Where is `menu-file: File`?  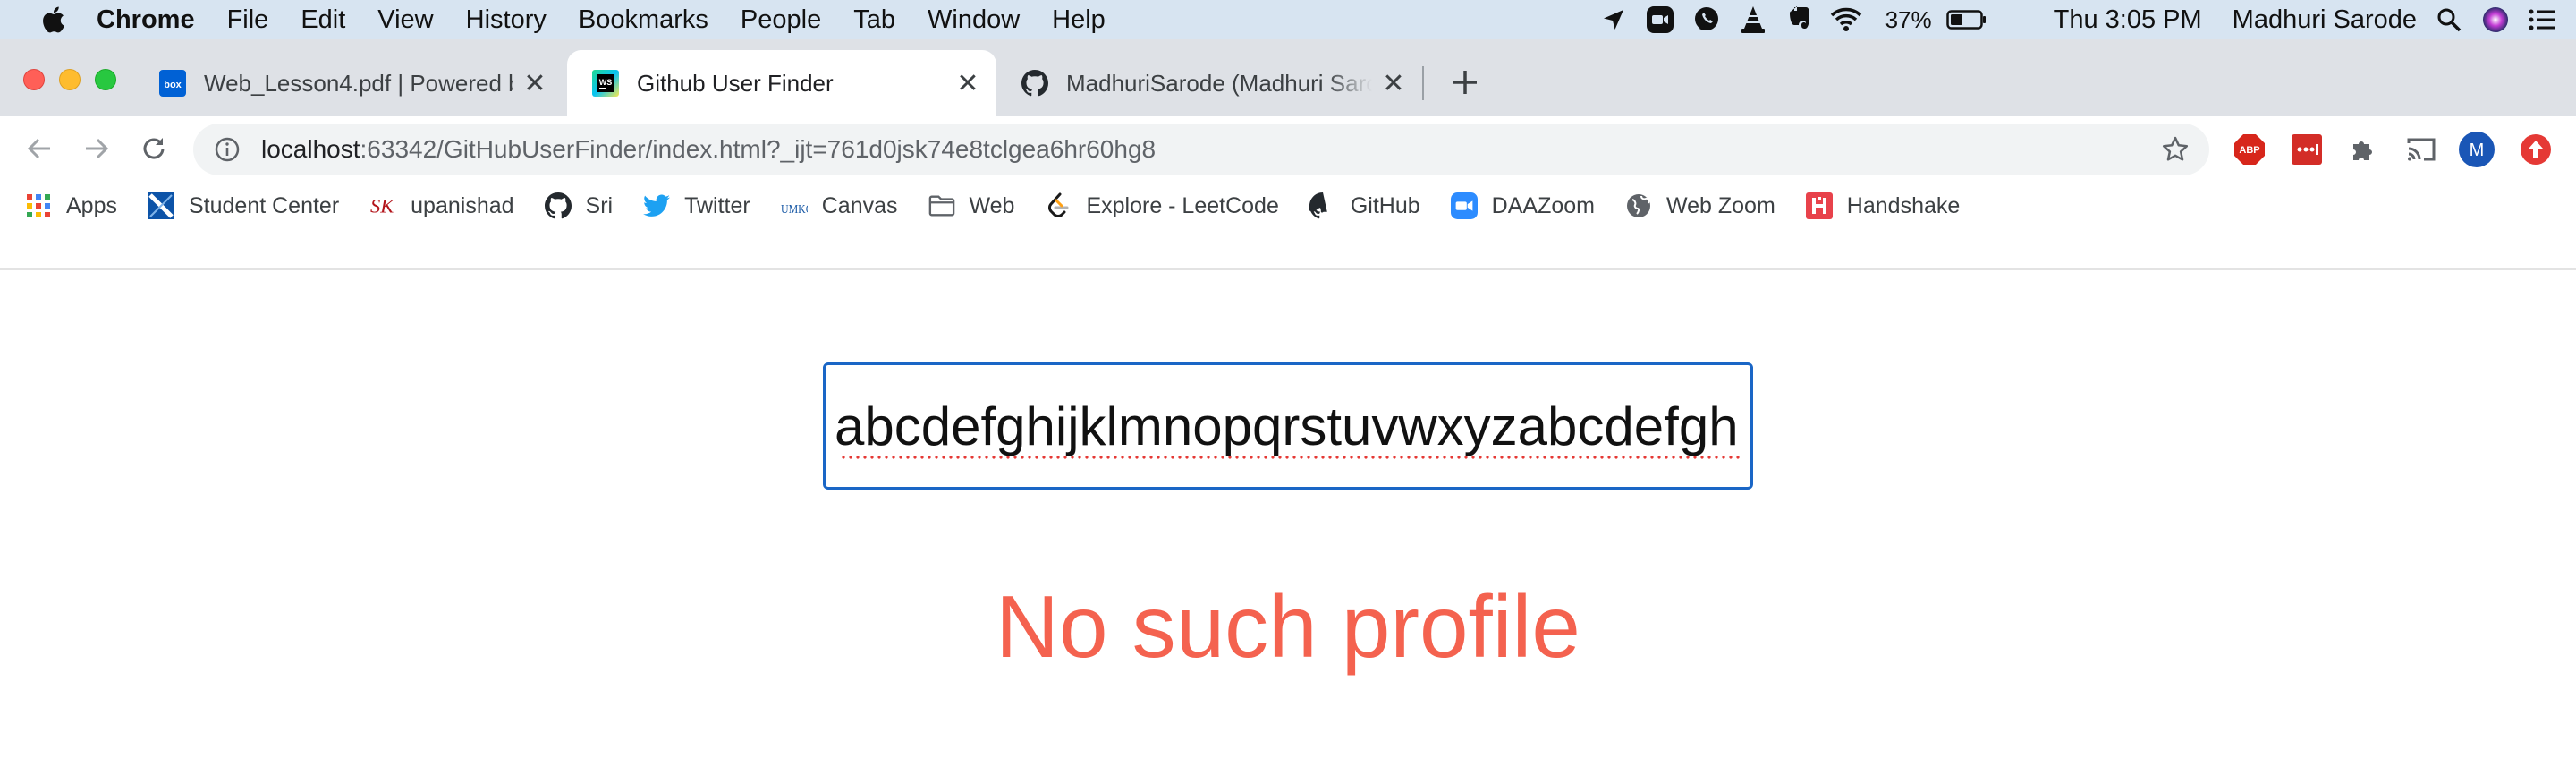
menu-file: File is located at coordinates (248, 20).